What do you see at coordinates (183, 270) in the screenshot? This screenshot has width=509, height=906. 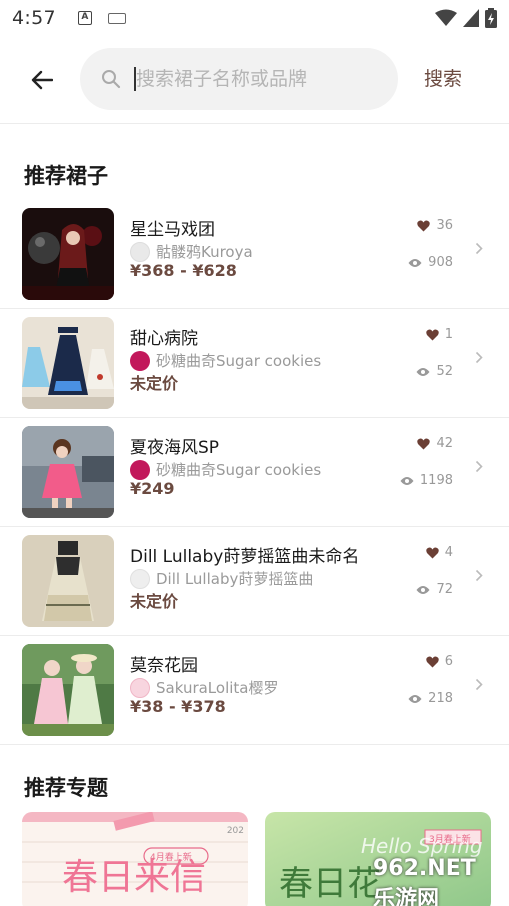 I see `item-price: ¥368 - ¥628` at bounding box center [183, 270].